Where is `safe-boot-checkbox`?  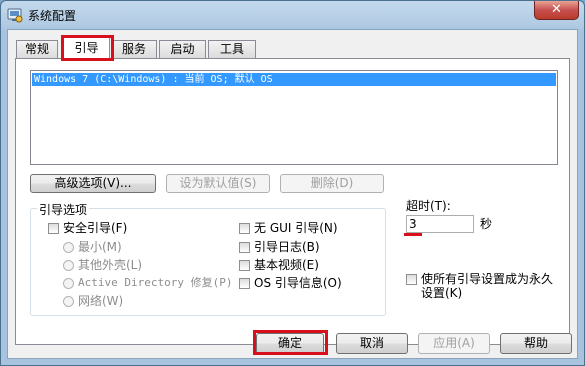
safe-boot-checkbox is located at coordinates (53, 228).